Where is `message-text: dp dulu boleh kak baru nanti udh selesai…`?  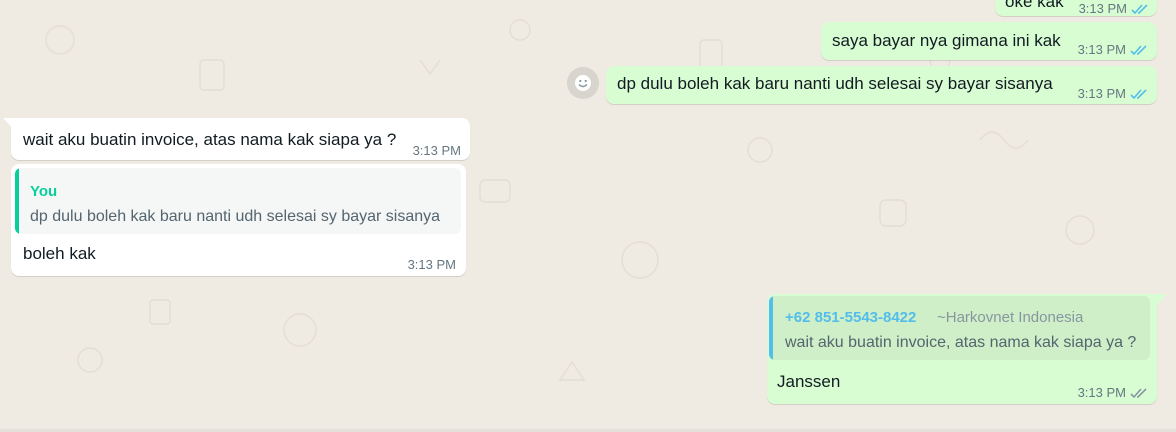
message-text: dp dulu boleh kak baru nanti udh selesai… is located at coordinates (835, 83).